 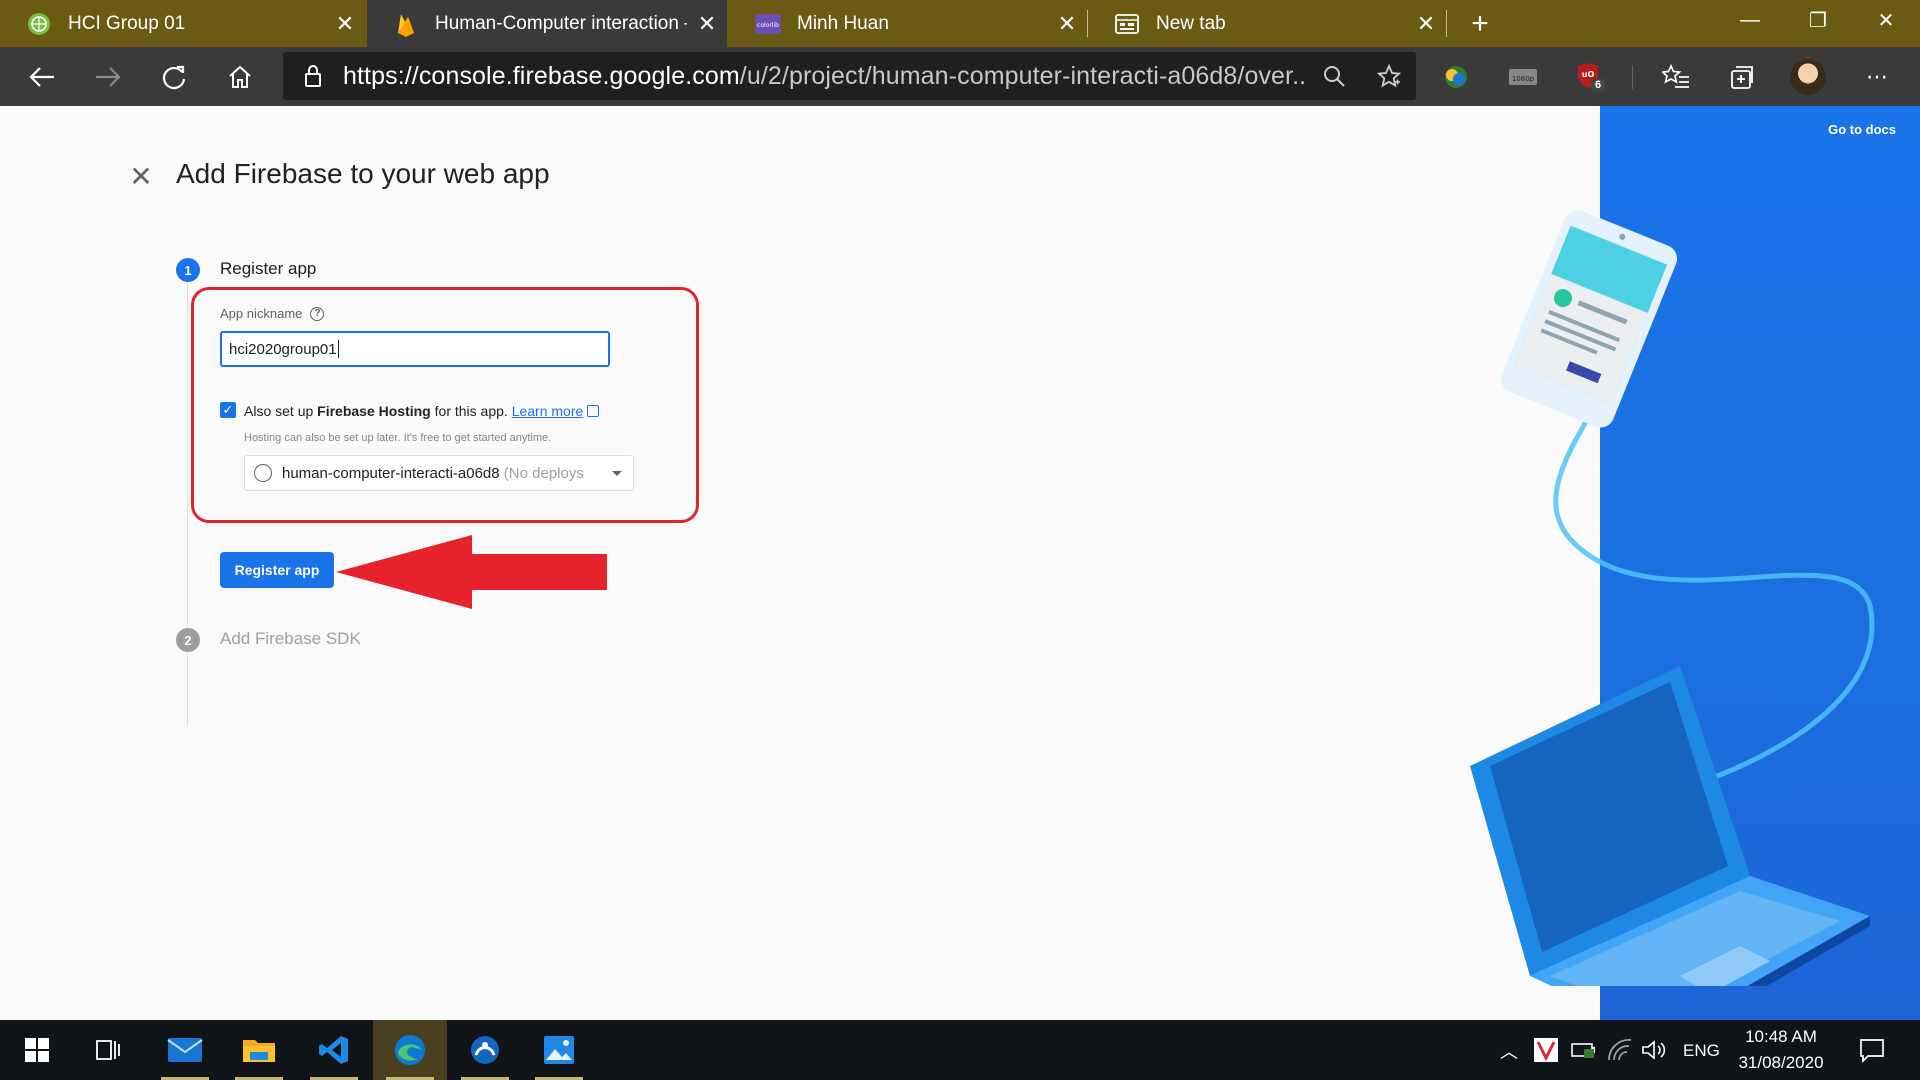 I want to click on go-to-docs-link: Go to docs, so click(x=1862, y=129).